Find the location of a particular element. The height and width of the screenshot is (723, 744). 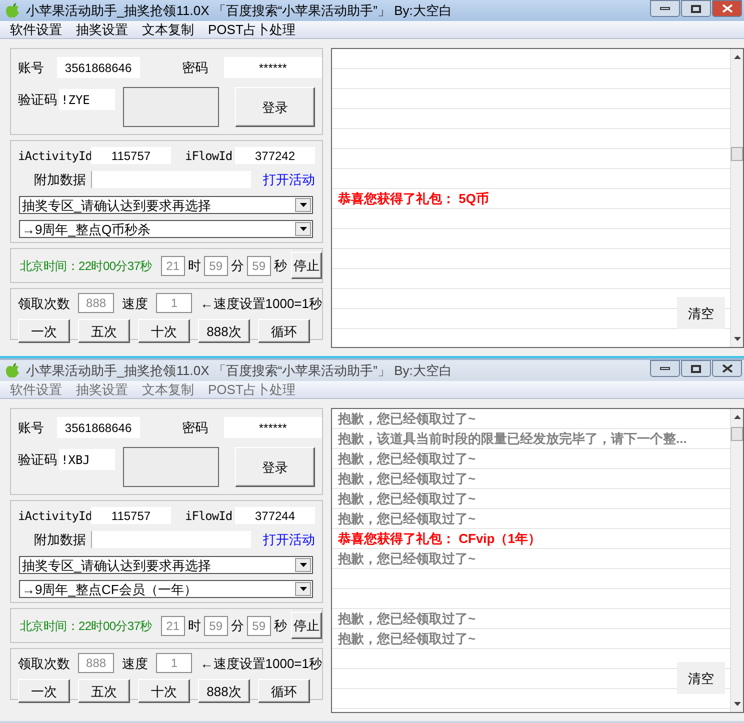

log-message: 恭喜您获得了礼包： CFvip（1年） is located at coordinates (439, 538).